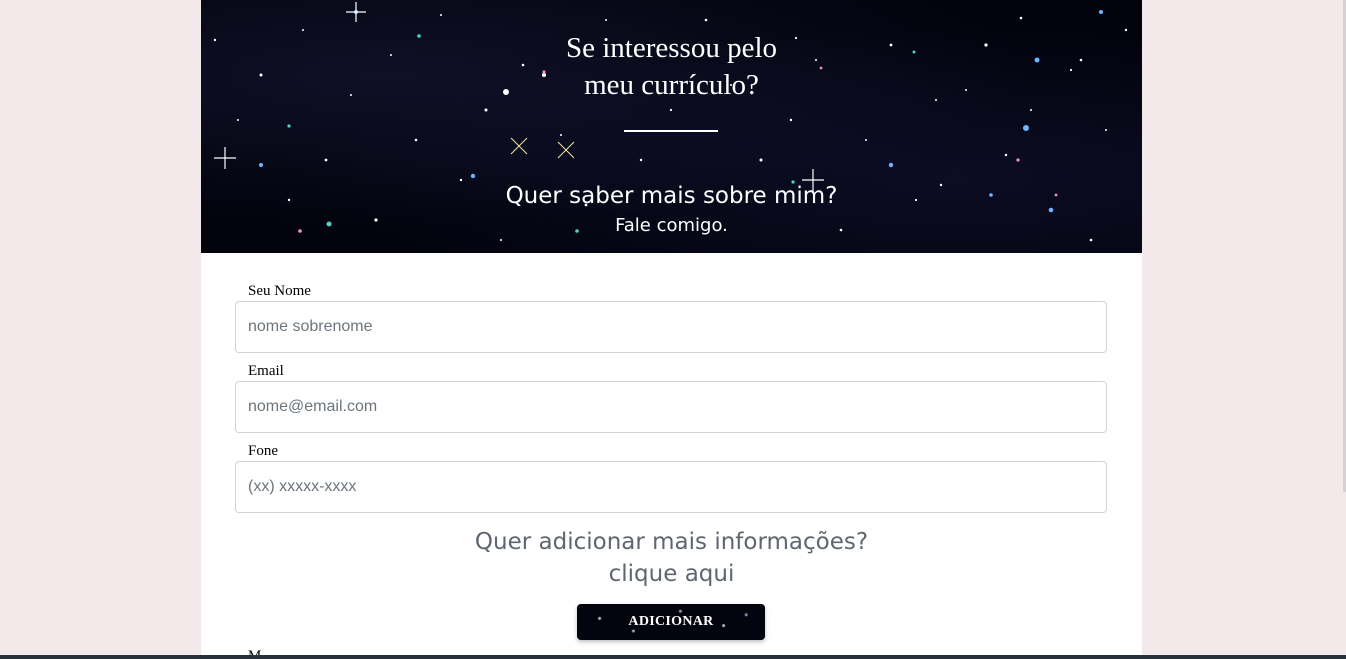  What do you see at coordinates (266, 371) in the screenshot?
I see `email-label: Email` at bounding box center [266, 371].